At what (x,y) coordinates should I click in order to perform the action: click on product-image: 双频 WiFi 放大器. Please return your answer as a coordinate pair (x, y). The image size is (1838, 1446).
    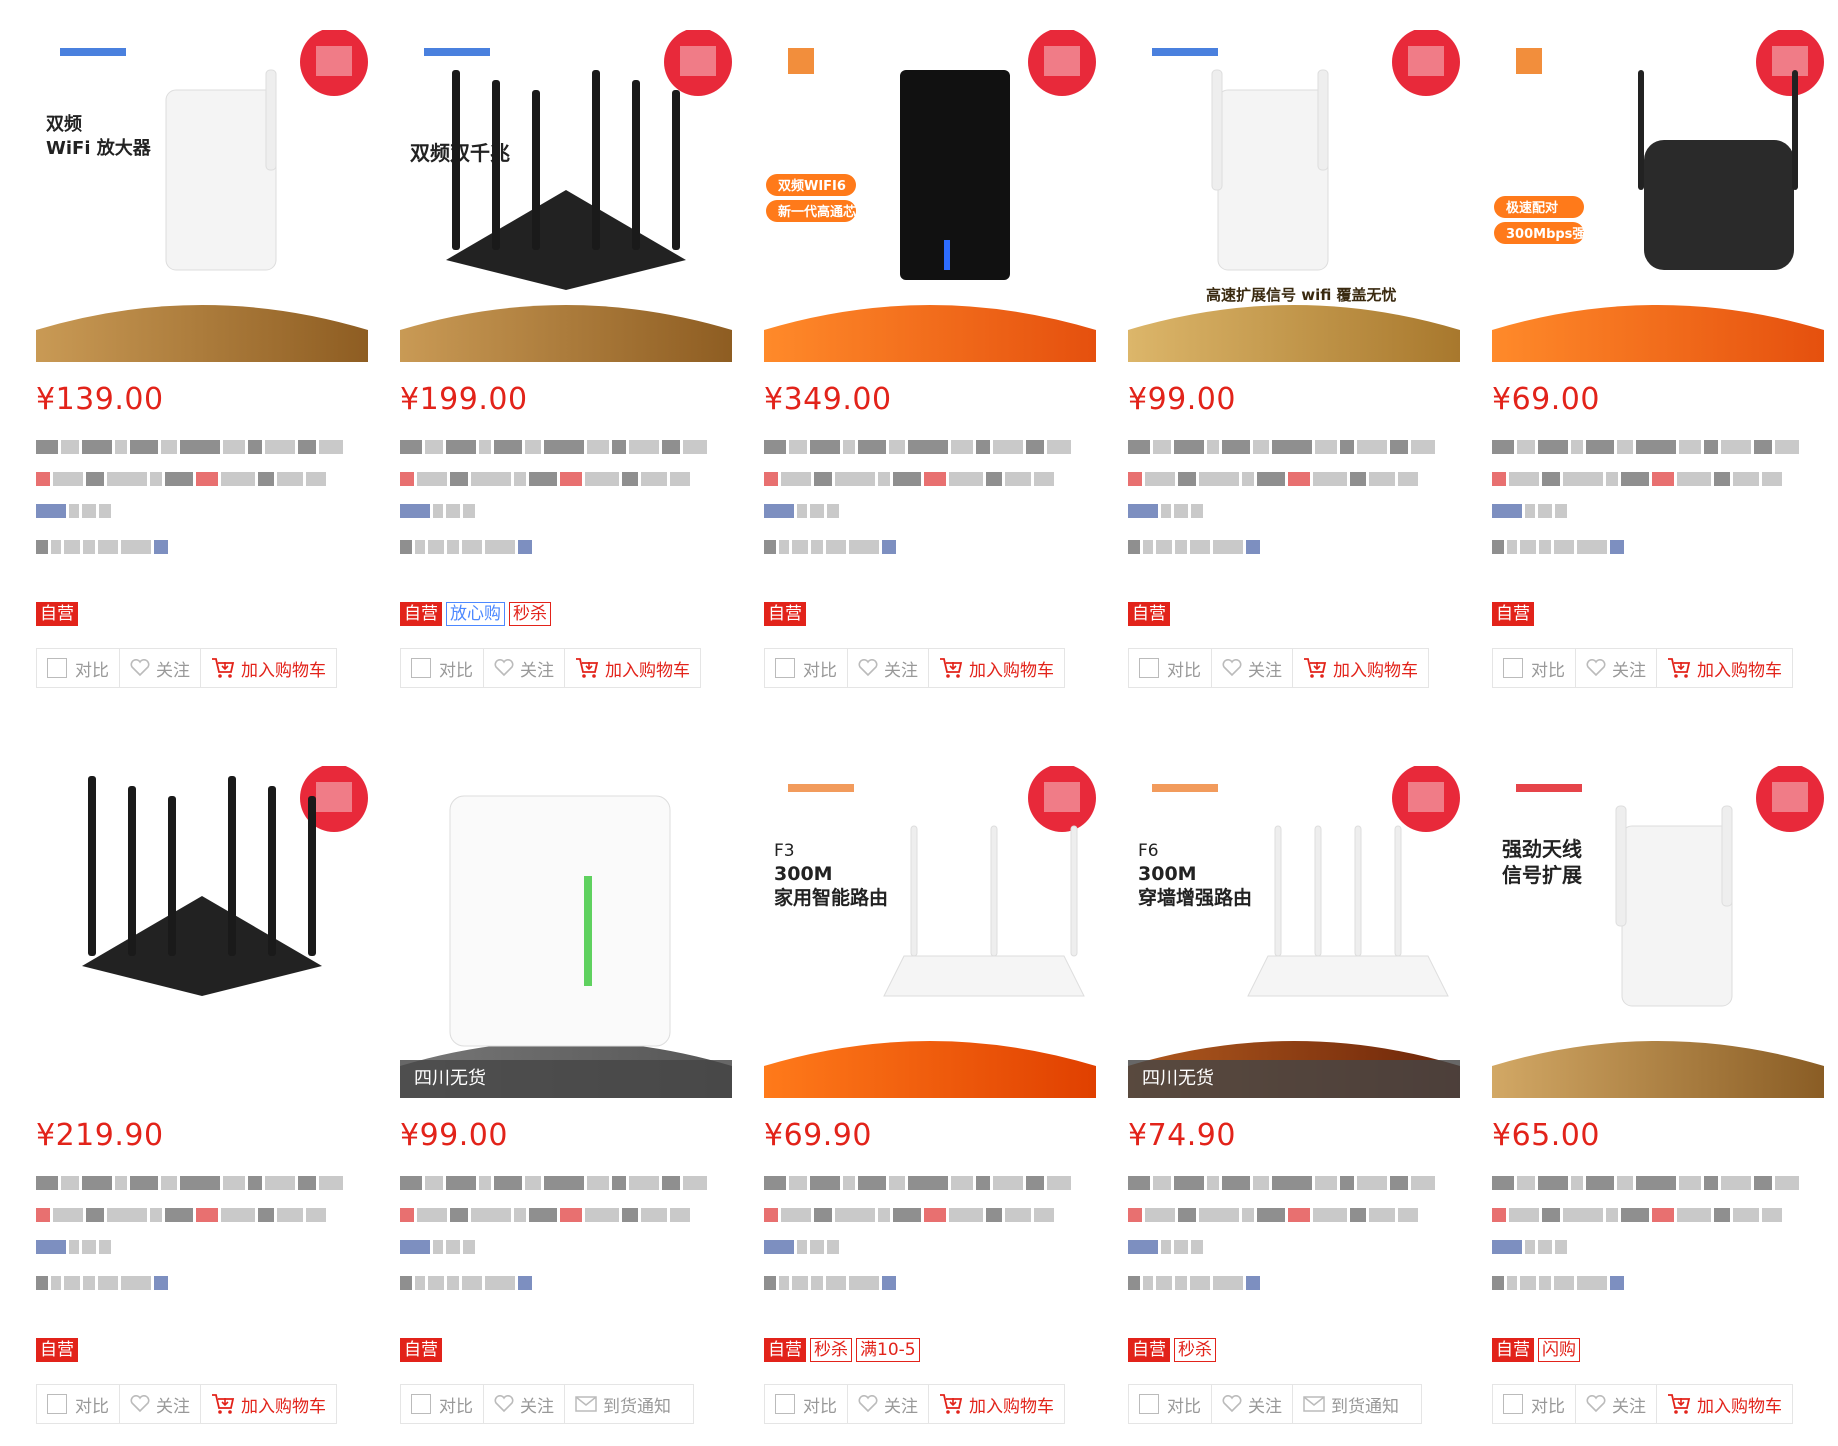
    Looking at the image, I should click on (202, 196).